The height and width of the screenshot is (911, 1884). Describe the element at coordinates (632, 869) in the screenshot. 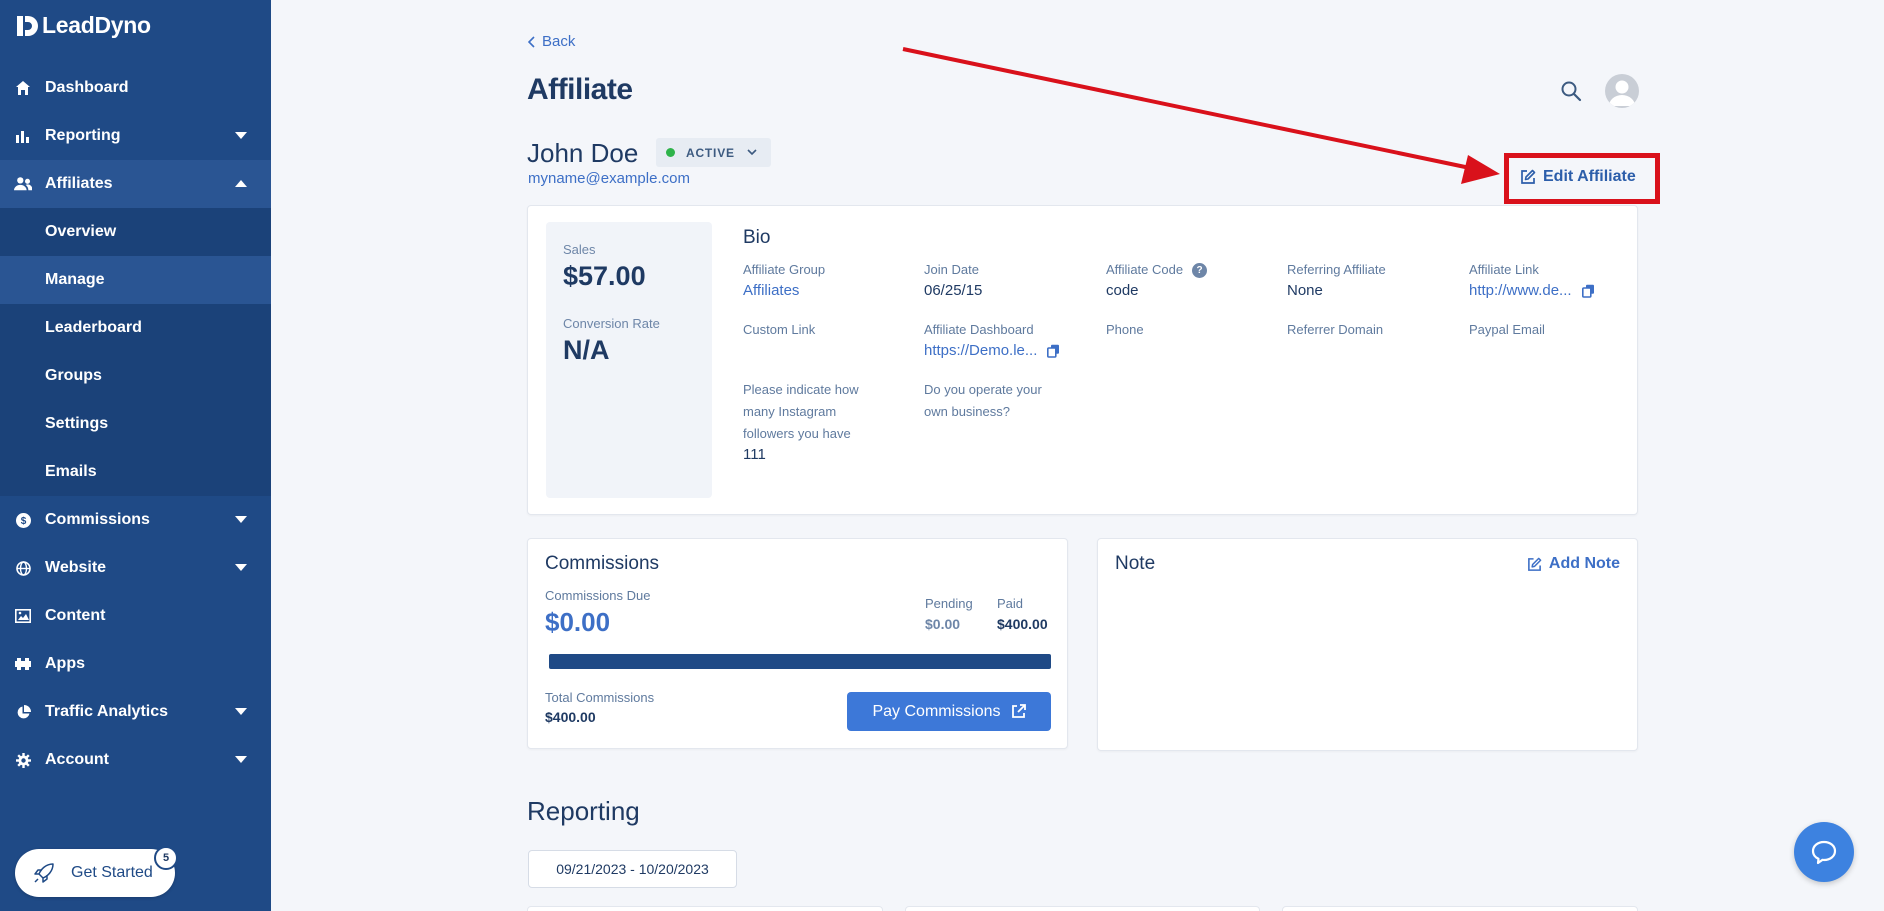

I see `date-range-picker: 09/21/2023 - 10/20/2023` at that location.